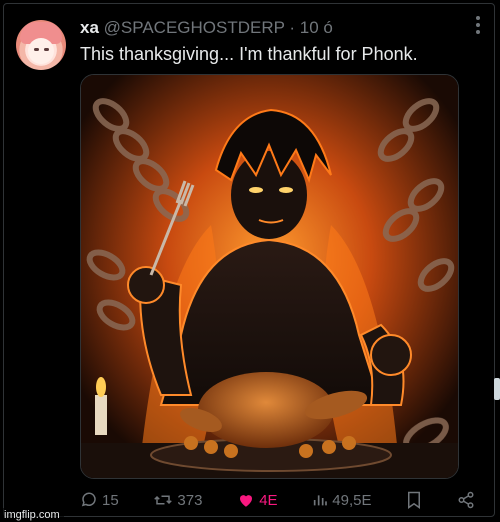 The width and height of the screenshot is (500, 522). Describe the element at coordinates (88, 499) in the screenshot. I see `reply-icon` at that location.